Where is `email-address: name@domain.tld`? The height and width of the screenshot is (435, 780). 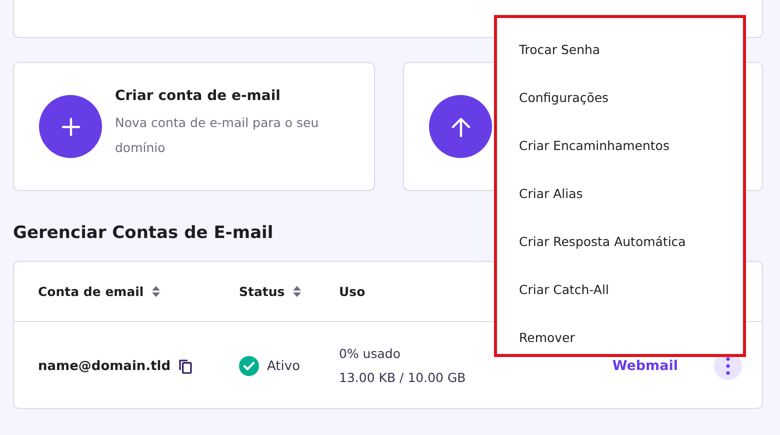
email-address: name@domain.tld is located at coordinates (104, 366).